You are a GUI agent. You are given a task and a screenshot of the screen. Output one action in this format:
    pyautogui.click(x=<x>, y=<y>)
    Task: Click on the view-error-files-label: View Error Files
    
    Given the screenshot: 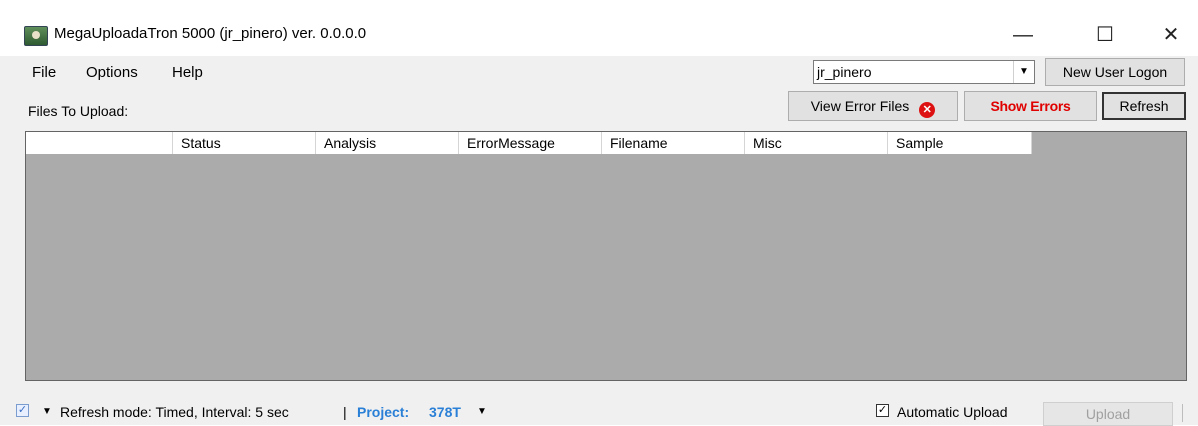 What is the action you would take?
    pyautogui.click(x=860, y=106)
    